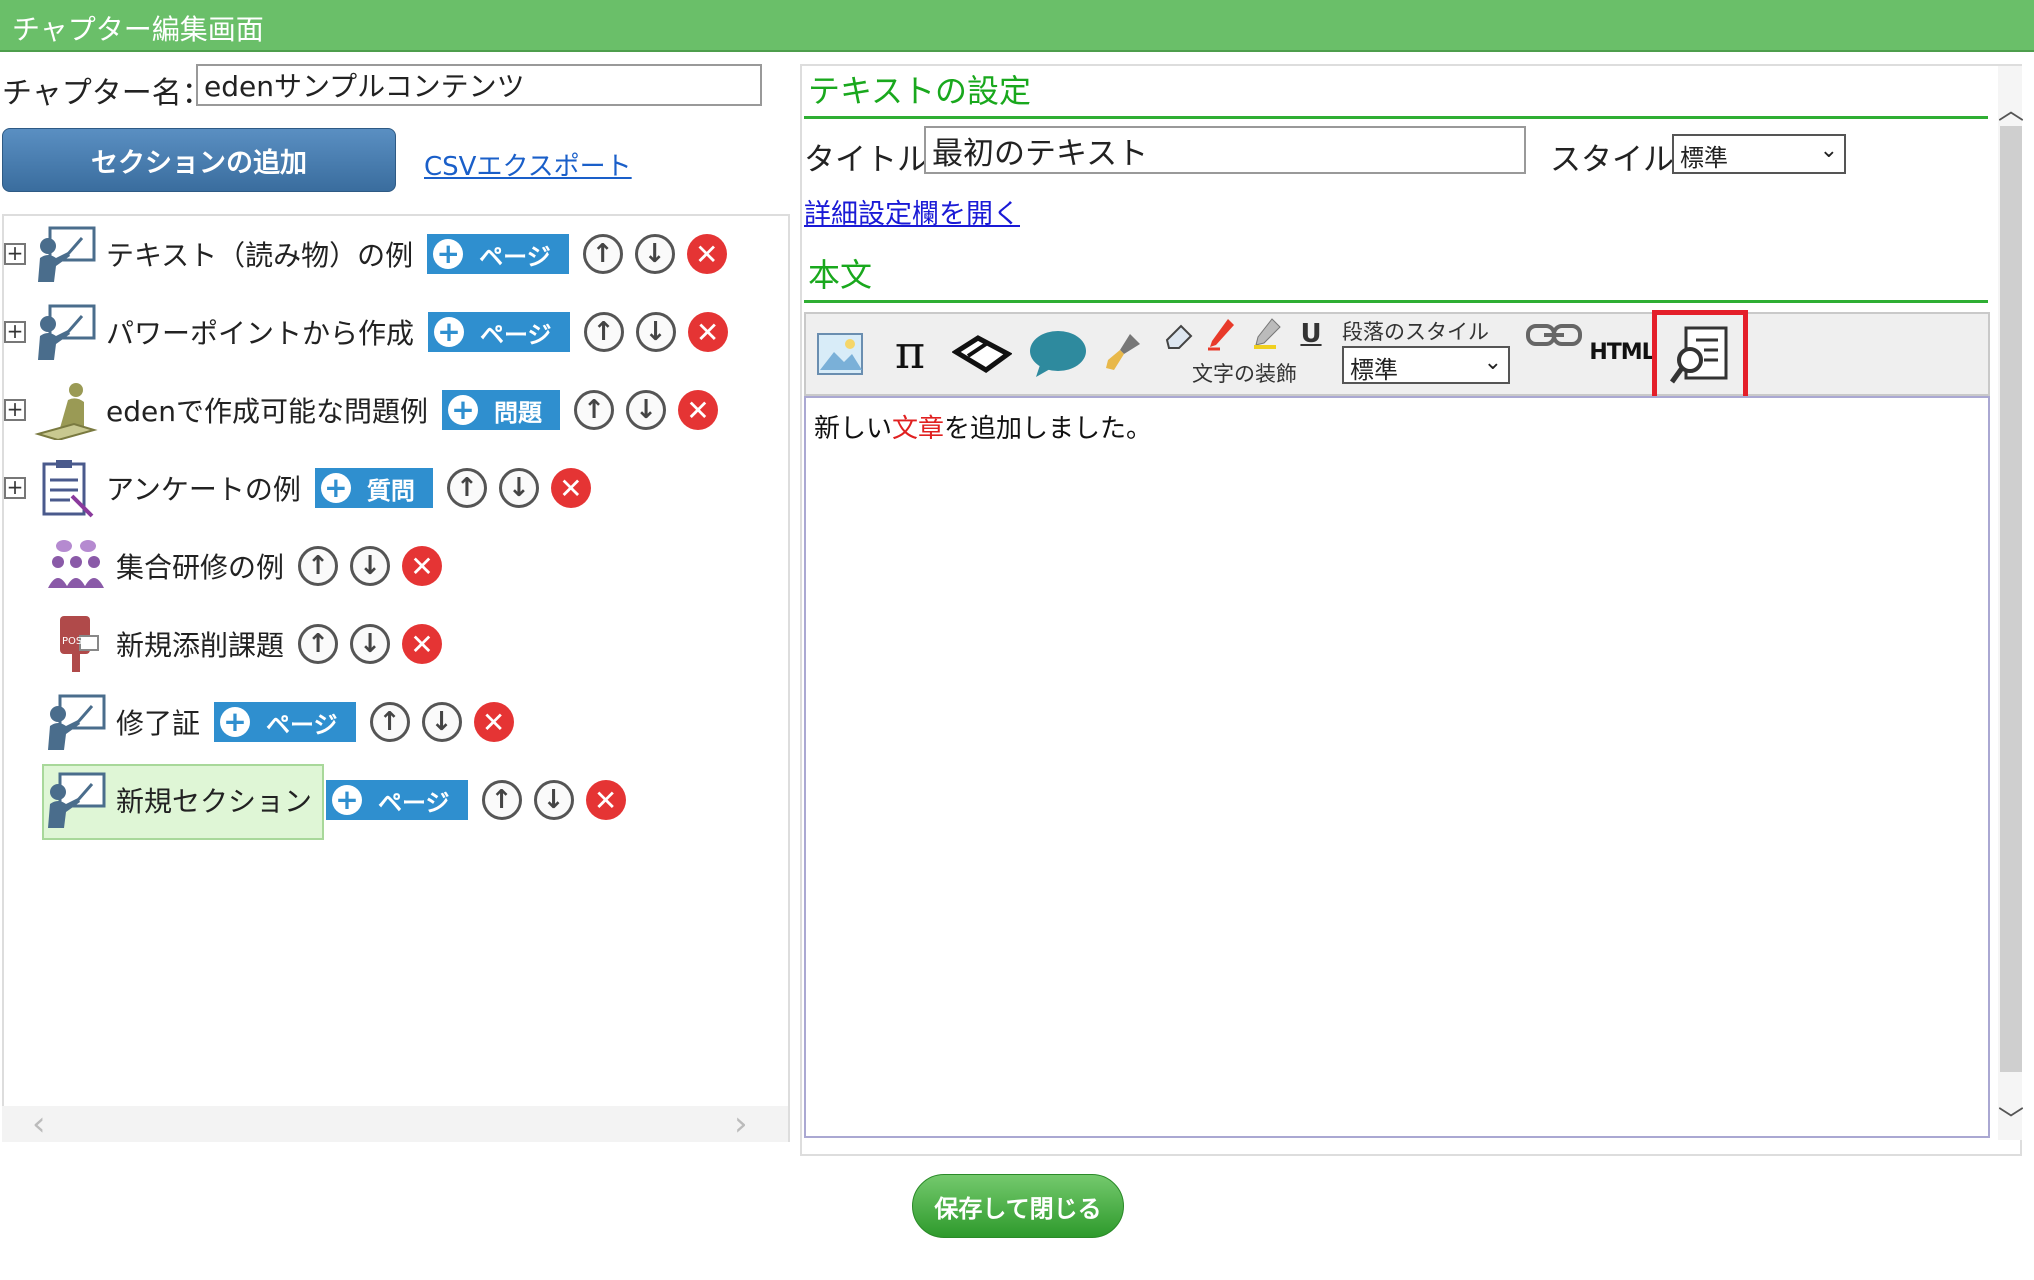 This screenshot has width=2034, height=1280. I want to click on insert-image-icon, so click(840, 354).